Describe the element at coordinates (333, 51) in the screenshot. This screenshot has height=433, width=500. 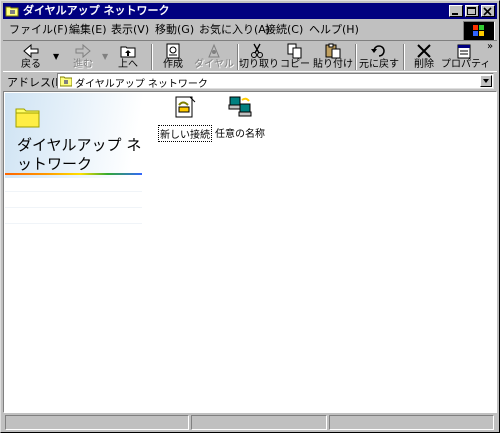
I see `paste-icon` at that location.